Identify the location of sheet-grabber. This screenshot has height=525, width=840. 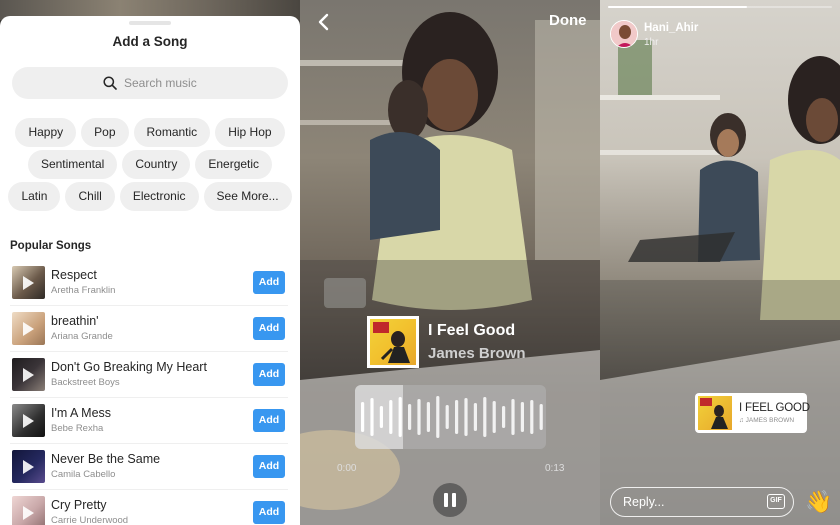
(150, 23).